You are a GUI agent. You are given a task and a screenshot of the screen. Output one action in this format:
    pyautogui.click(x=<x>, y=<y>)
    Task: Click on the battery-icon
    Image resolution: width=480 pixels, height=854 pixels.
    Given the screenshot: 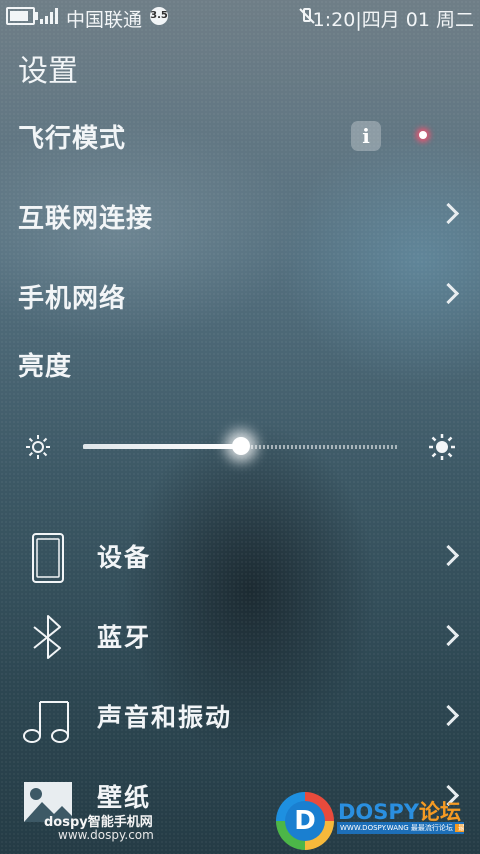 What is the action you would take?
    pyautogui.click(x=22, y=16)
    